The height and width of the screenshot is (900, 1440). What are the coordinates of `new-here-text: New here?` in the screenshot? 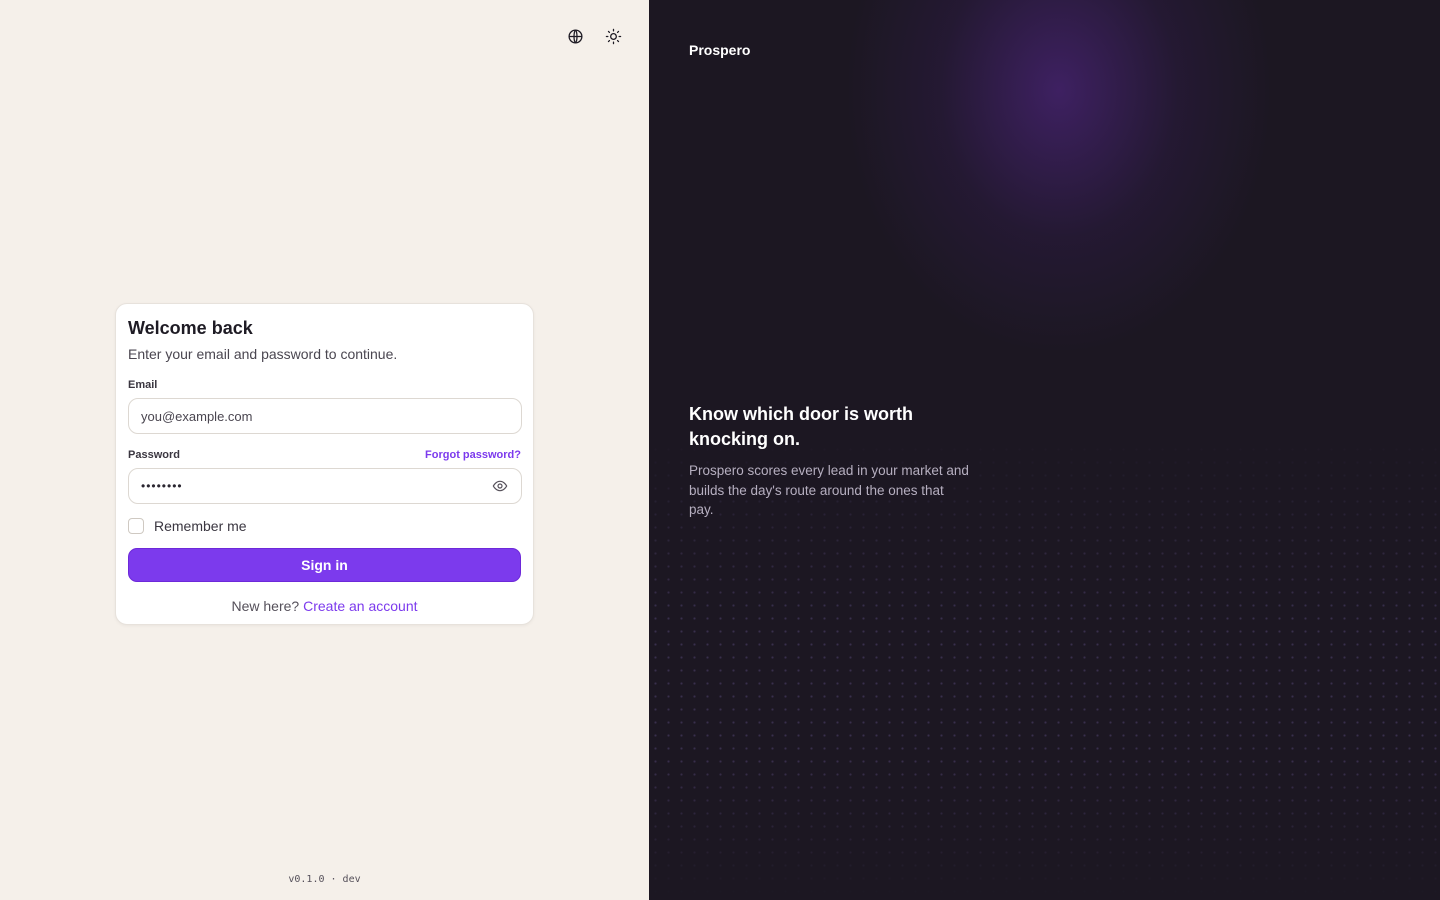 It's located at (265, 606).